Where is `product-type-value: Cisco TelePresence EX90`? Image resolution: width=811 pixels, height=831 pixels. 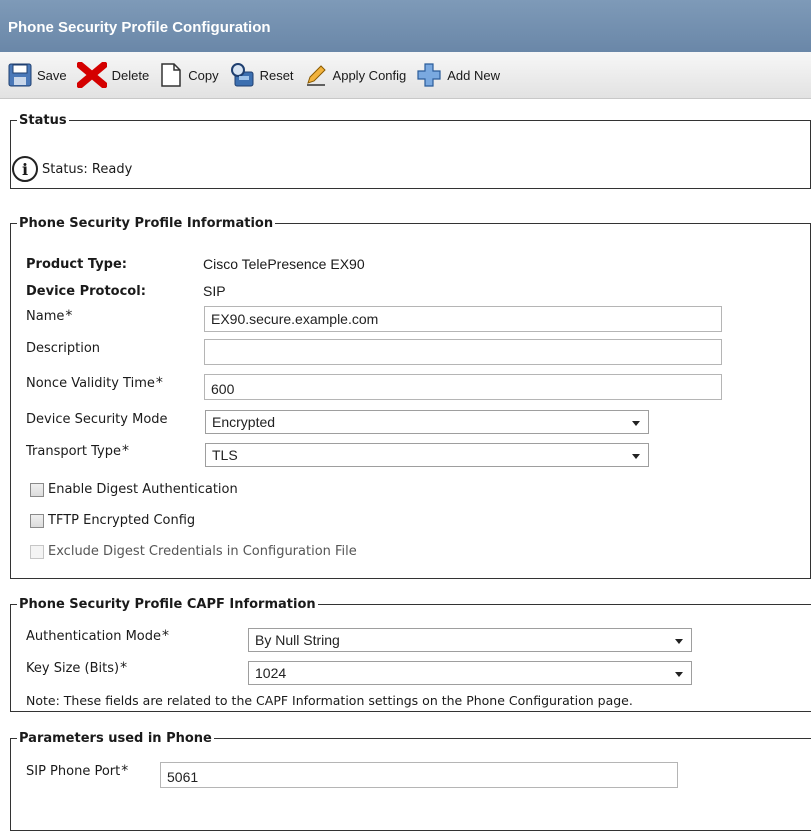 product-type-value: Cisco TelePresence EX90 is located at coordinates (284, 264).